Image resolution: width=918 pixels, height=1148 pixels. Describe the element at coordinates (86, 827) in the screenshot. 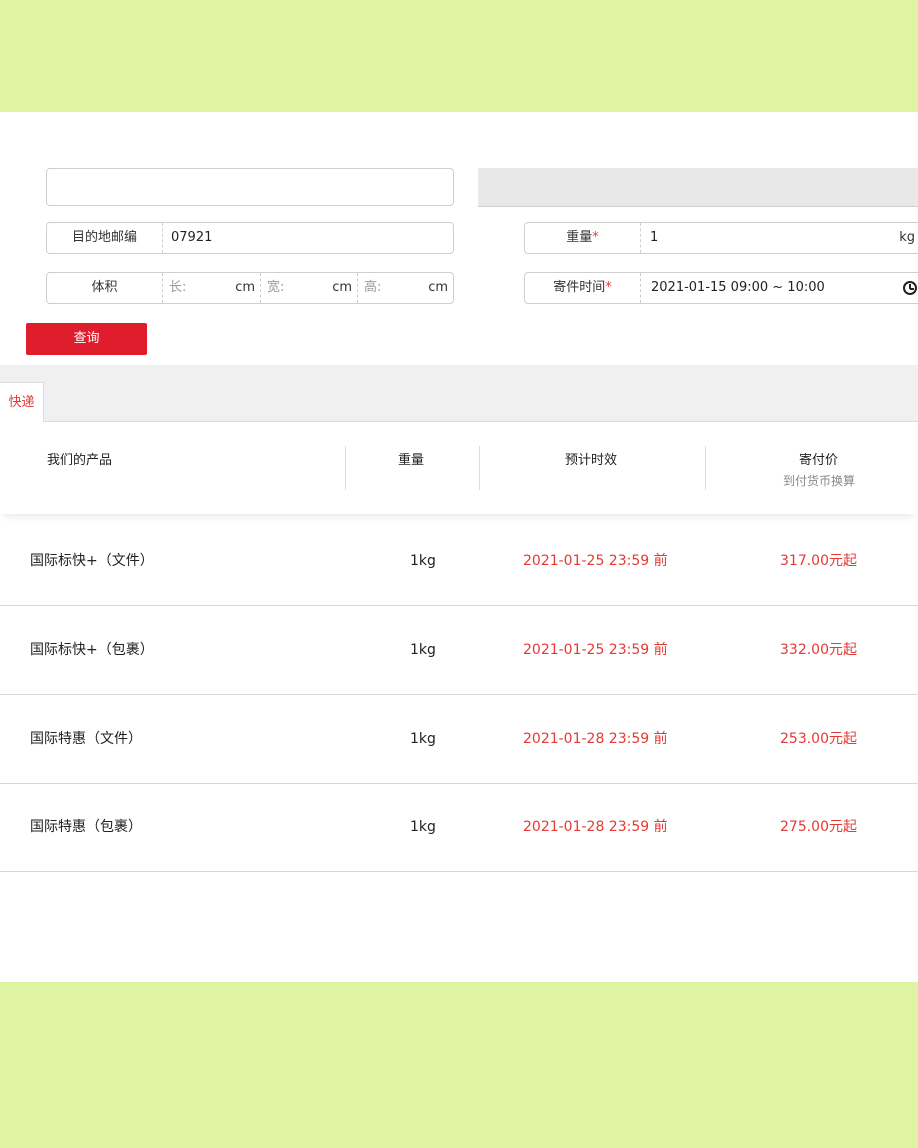

I see `product-name: 国际特惠（包裹）` at that location.